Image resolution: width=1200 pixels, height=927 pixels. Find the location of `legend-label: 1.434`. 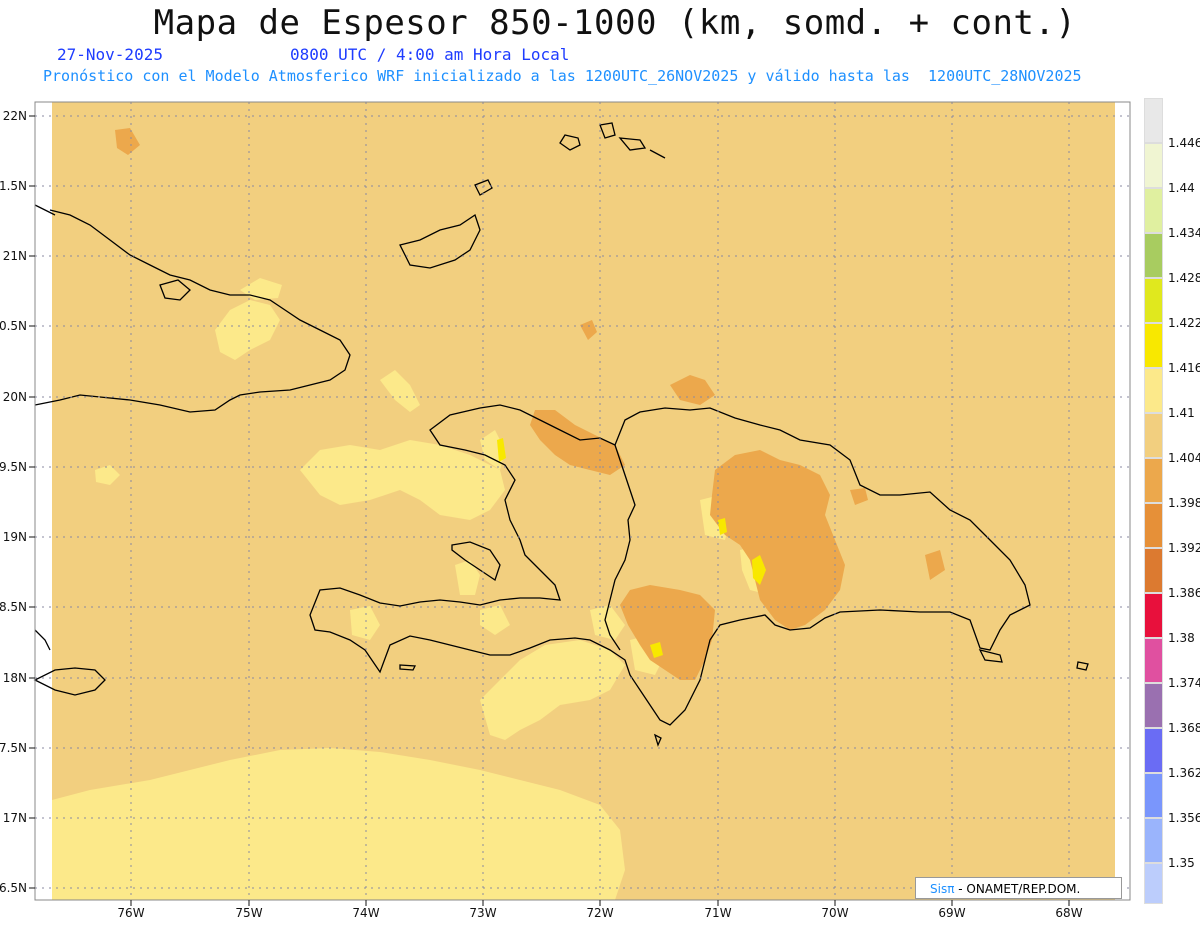

legend-label: 1.434 is located at coordinates (1184, 233).